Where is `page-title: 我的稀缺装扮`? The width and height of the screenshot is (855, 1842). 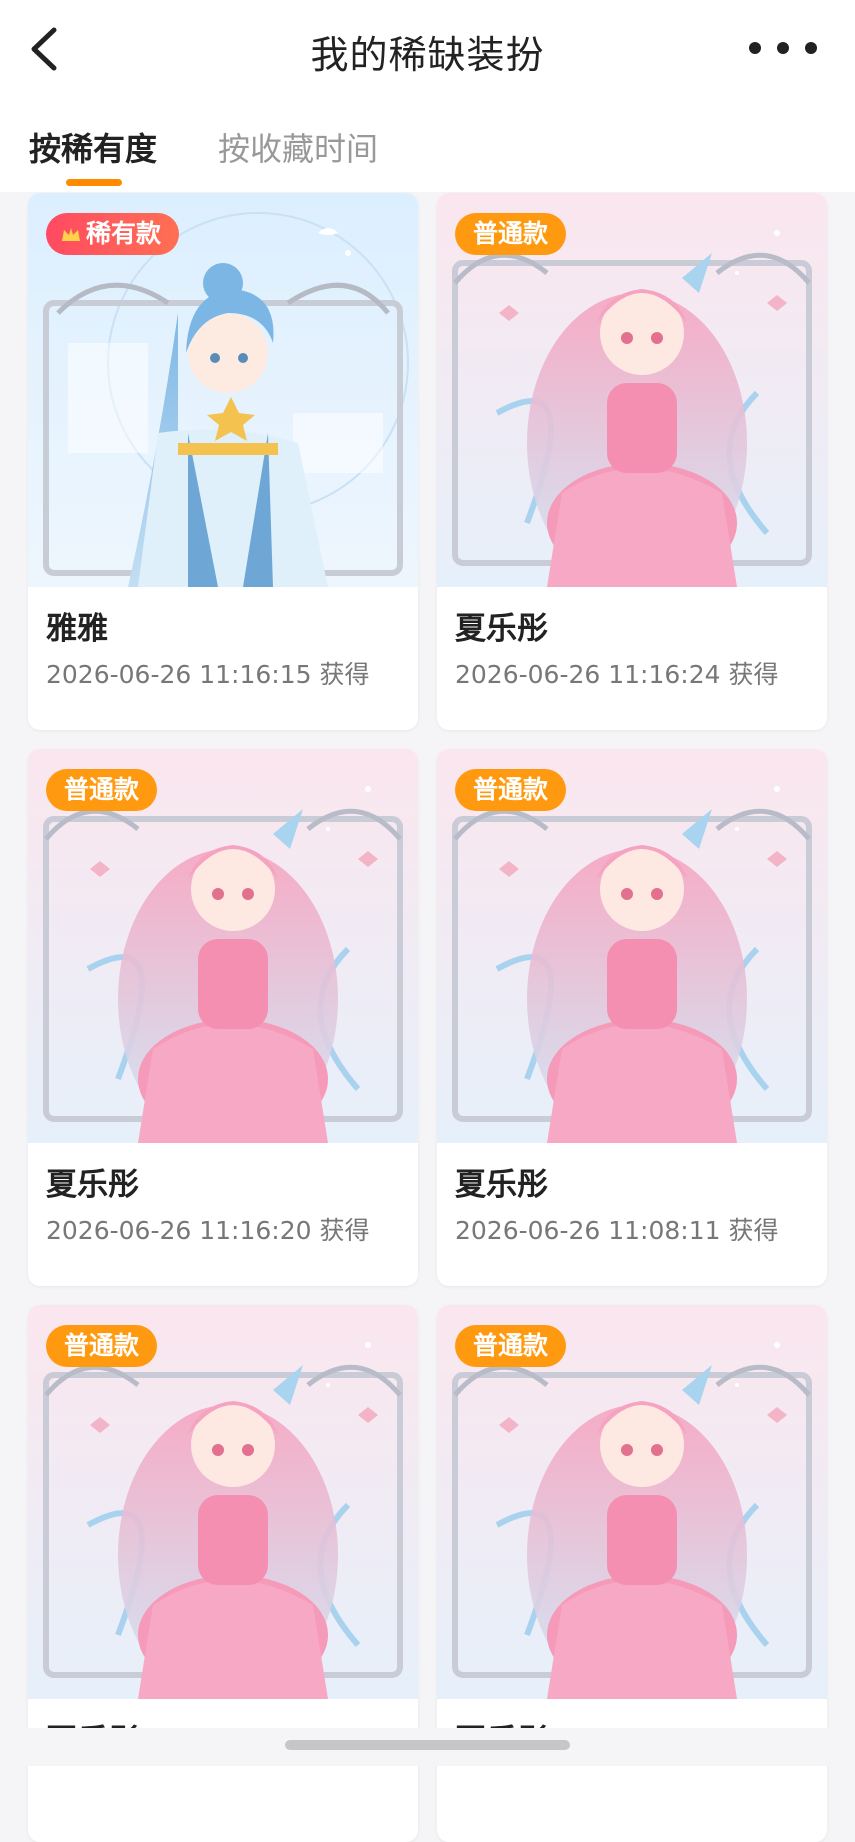
page-title: 我的稀缺装扮 is located at coordinates (427, 55).